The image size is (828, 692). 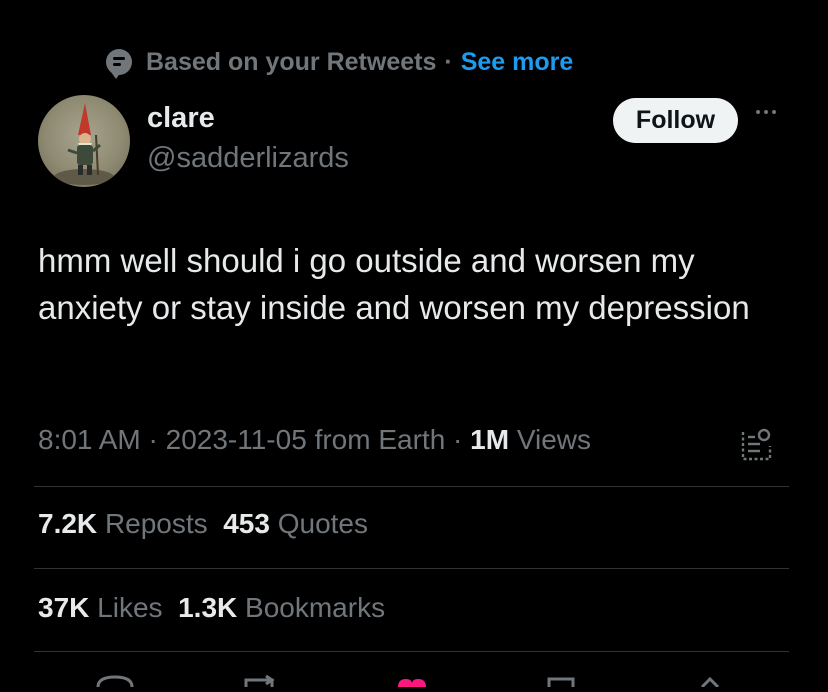 What do you see at coordinates (89, 440) in the screenshot?
I see `tweet-time: 8:01 AM` at bounding box center [89, 440].